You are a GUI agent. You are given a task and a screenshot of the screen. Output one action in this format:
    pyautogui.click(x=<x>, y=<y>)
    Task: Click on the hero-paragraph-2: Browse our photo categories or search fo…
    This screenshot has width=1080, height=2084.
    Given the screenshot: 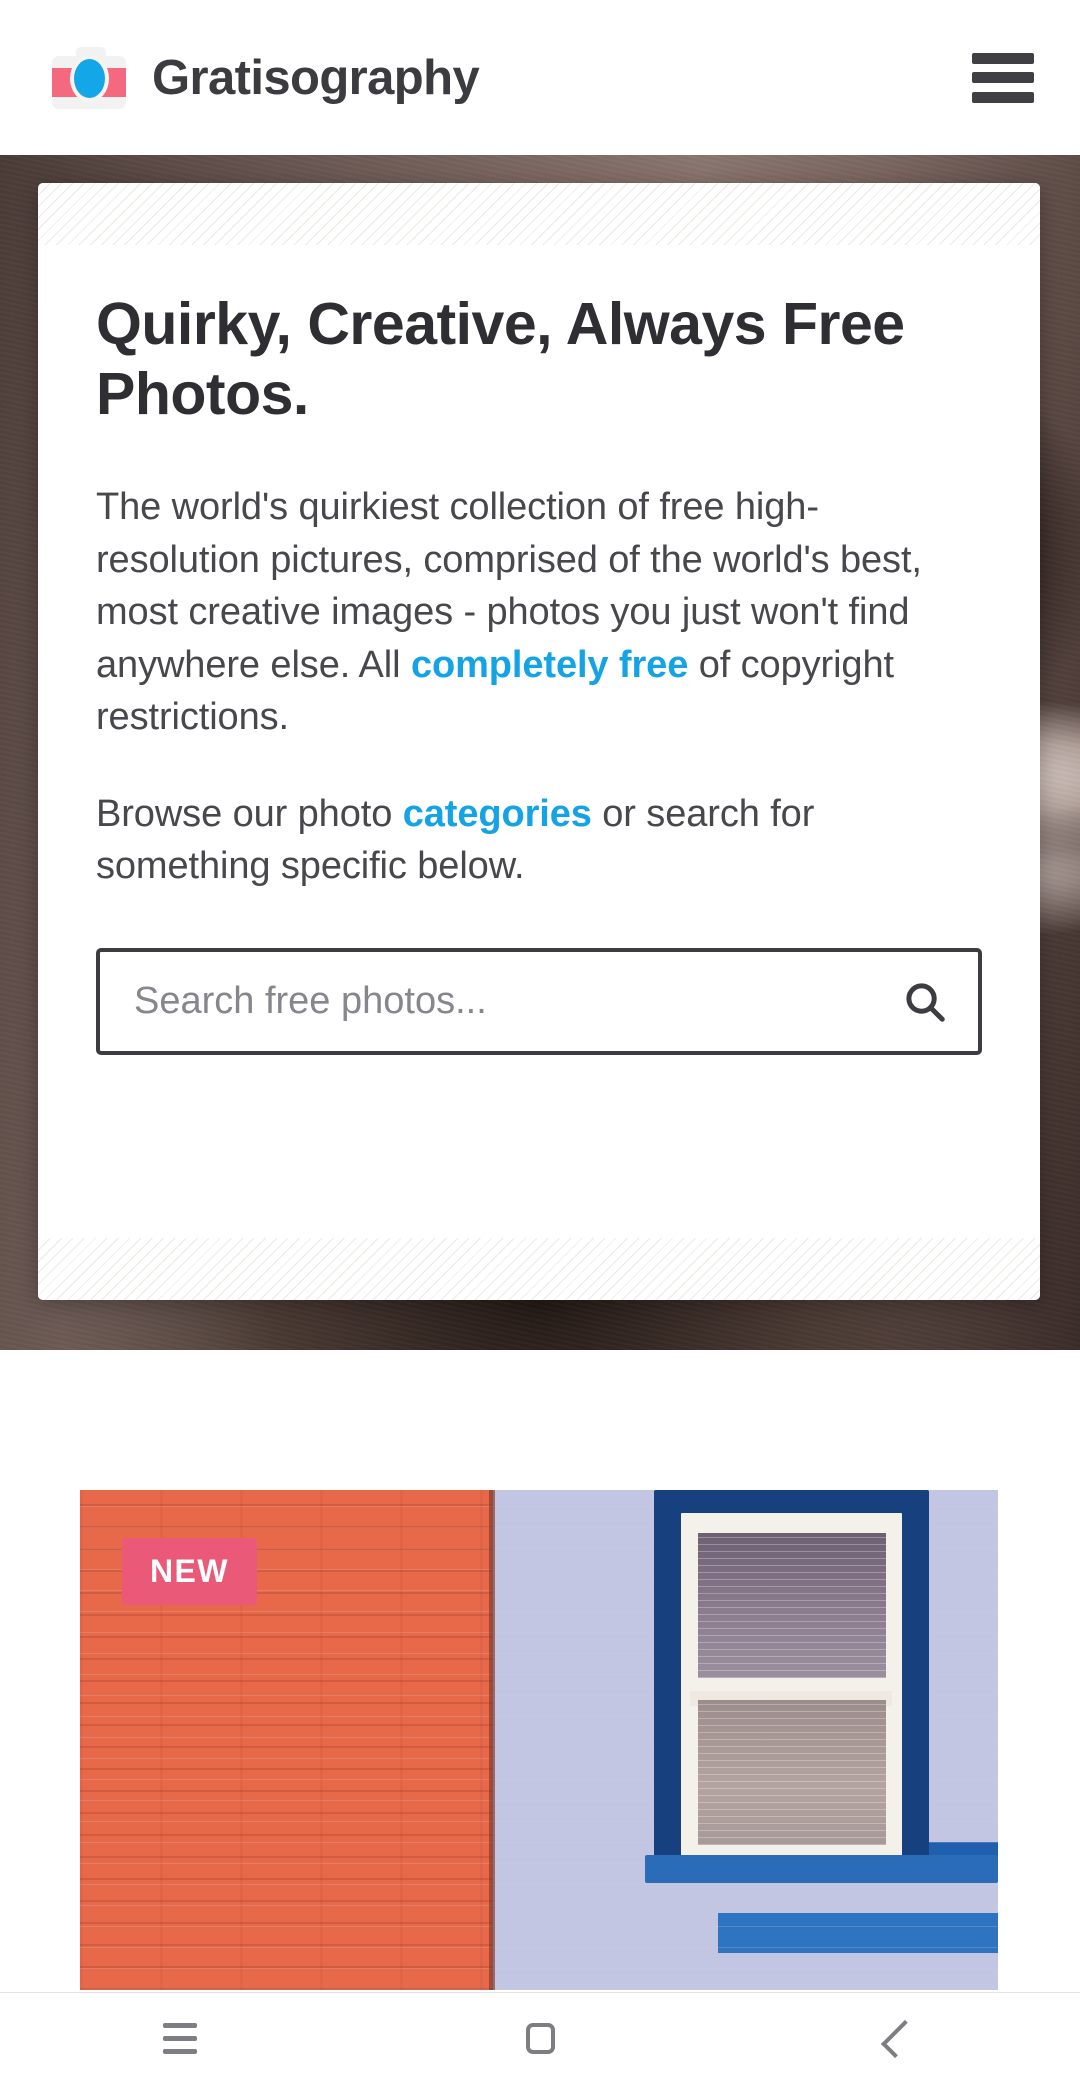 What is the action you would take?
    pyautogui.click(x=539, y=840)
    